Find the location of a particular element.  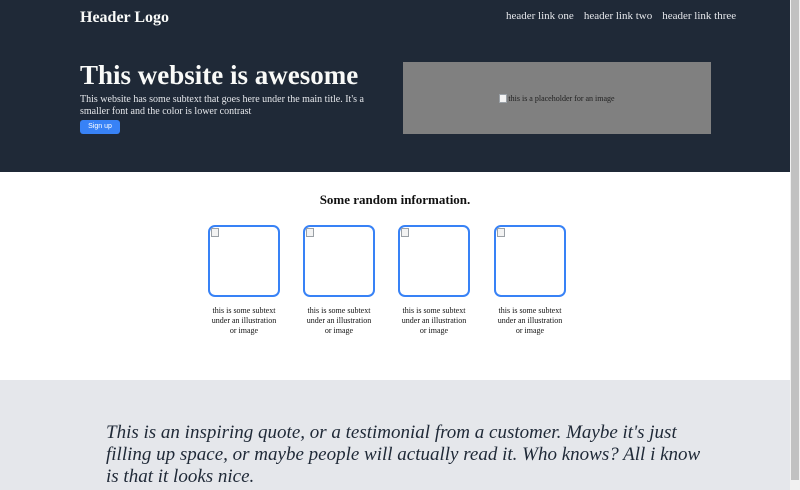

scrollbar-thumb is located at coordinates (795, 240).